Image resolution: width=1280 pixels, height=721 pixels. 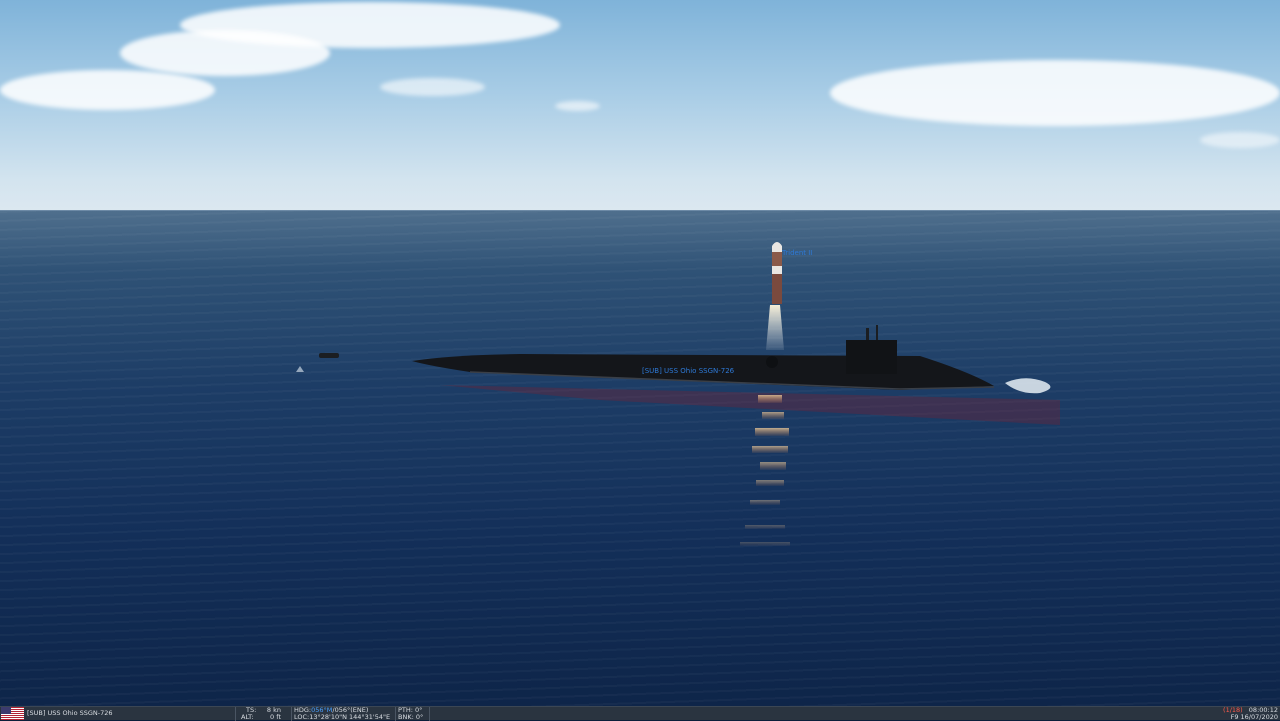 What do you see at coordinates (765, 470) in the screenshot?
I see `light-reflection` at bounding box center [765, 470].